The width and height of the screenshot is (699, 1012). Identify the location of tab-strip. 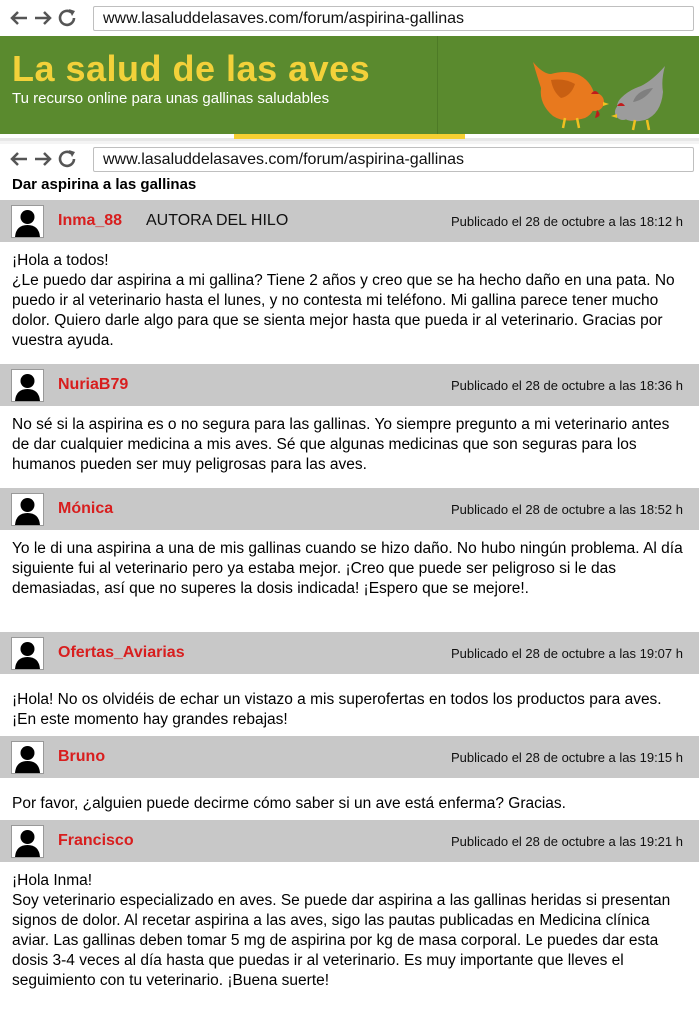
(349, 139).